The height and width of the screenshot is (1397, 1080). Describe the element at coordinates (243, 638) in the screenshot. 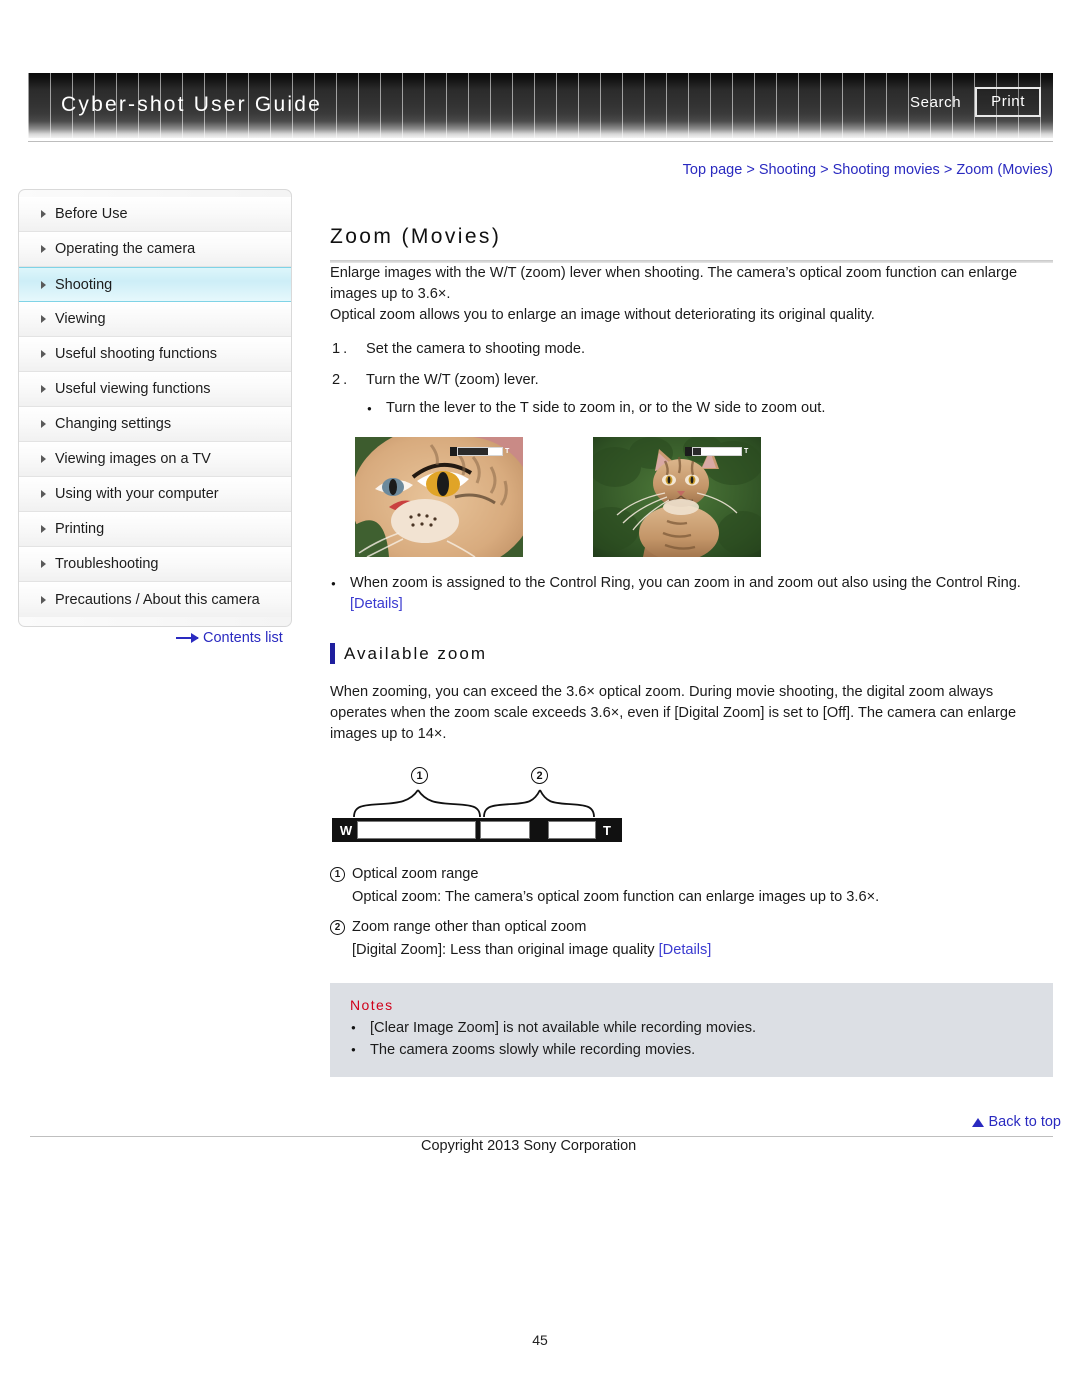

I see `contents-list-label: Contents list` at that location.